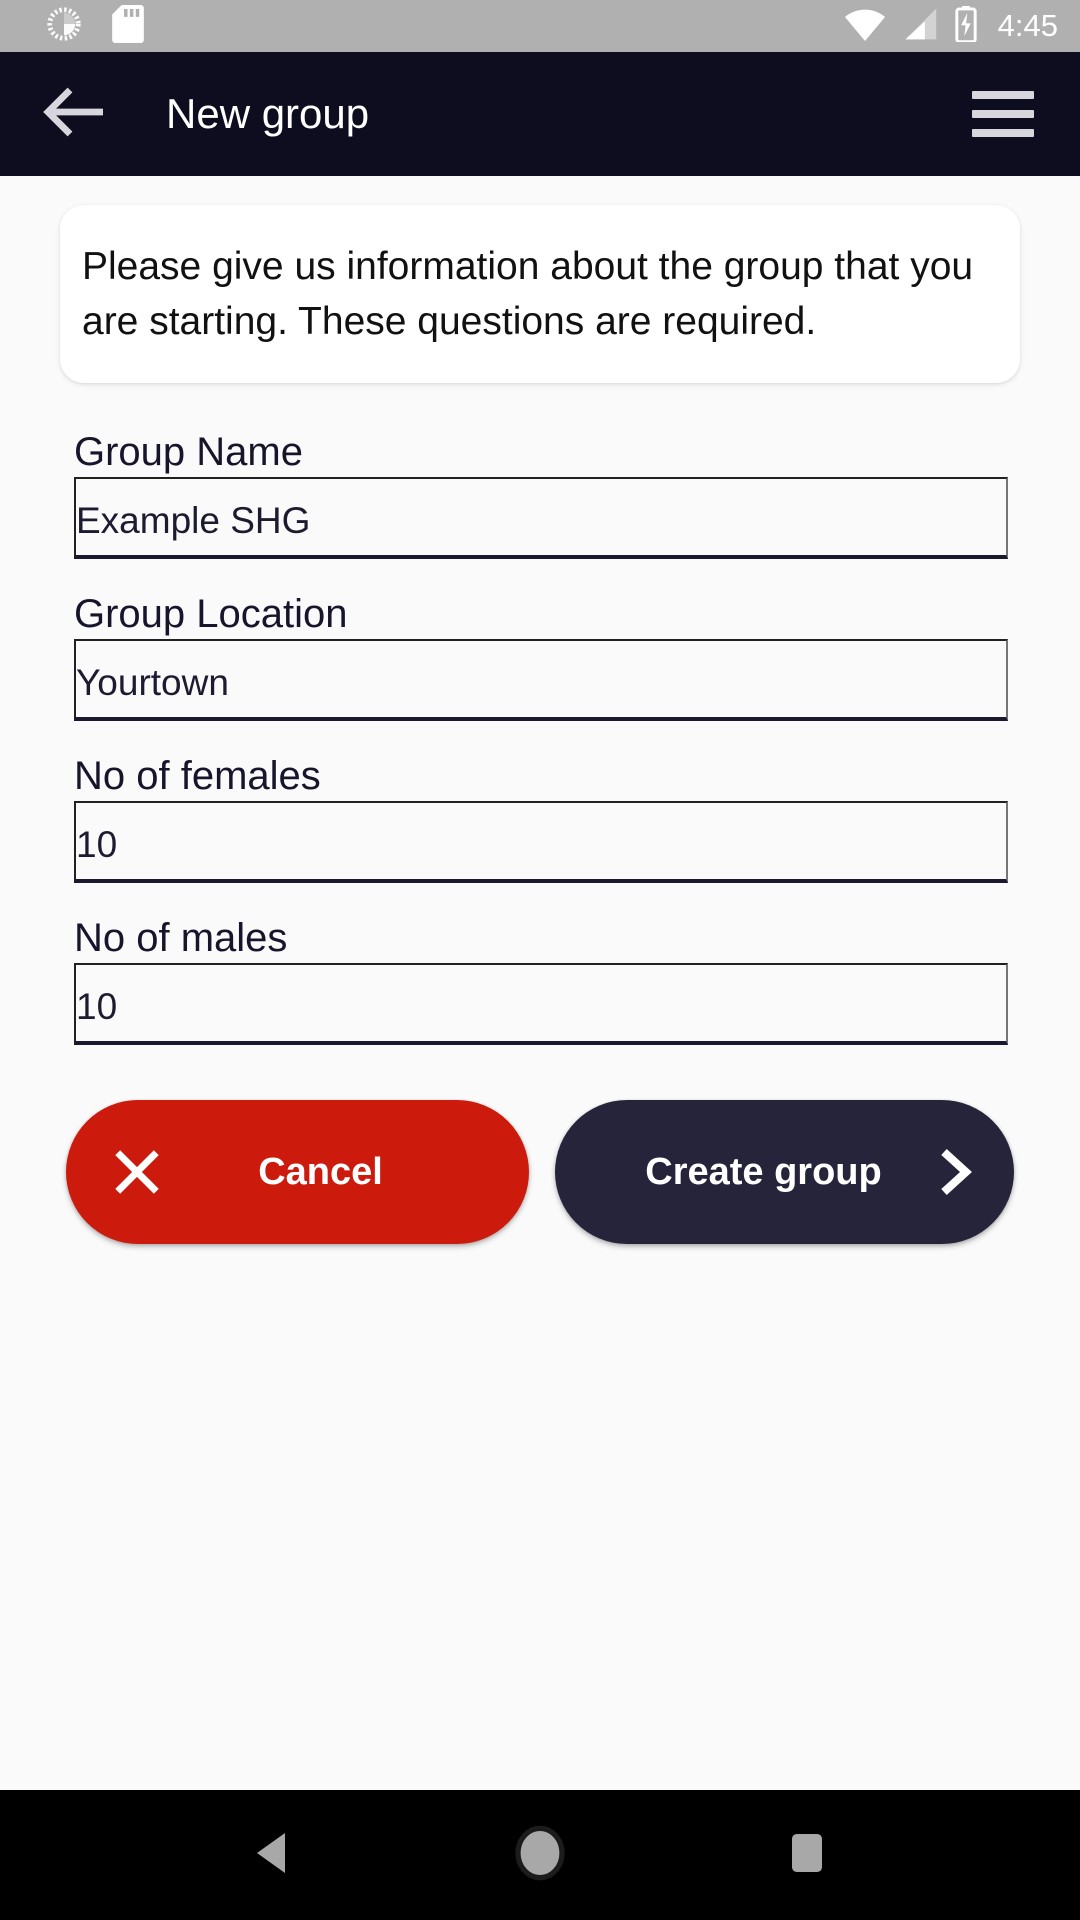  Describe the element at coordinates (763, 1172) in the screenshot. I see `create-group-button-label: Create group` at that location.